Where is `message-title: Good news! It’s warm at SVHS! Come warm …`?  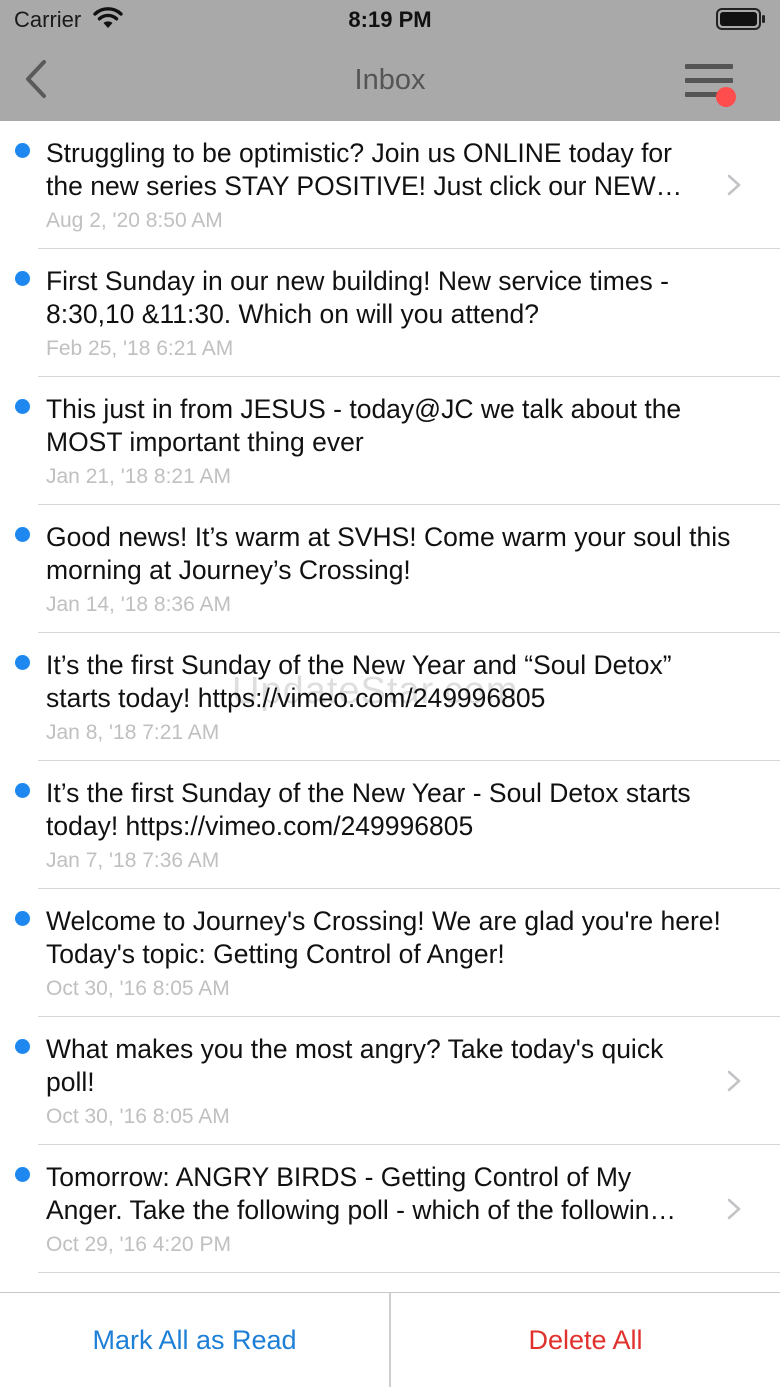 message-title: Good news! It’s warm at SVHS! Come warm … is located at coordinates (388, 553).